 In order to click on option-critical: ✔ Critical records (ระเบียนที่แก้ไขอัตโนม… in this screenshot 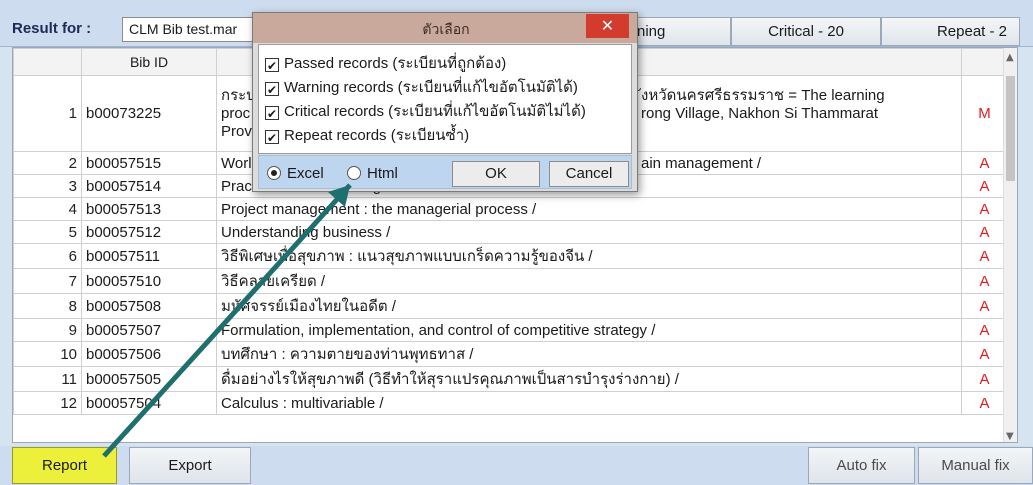, I will do `click(425, 110)`.